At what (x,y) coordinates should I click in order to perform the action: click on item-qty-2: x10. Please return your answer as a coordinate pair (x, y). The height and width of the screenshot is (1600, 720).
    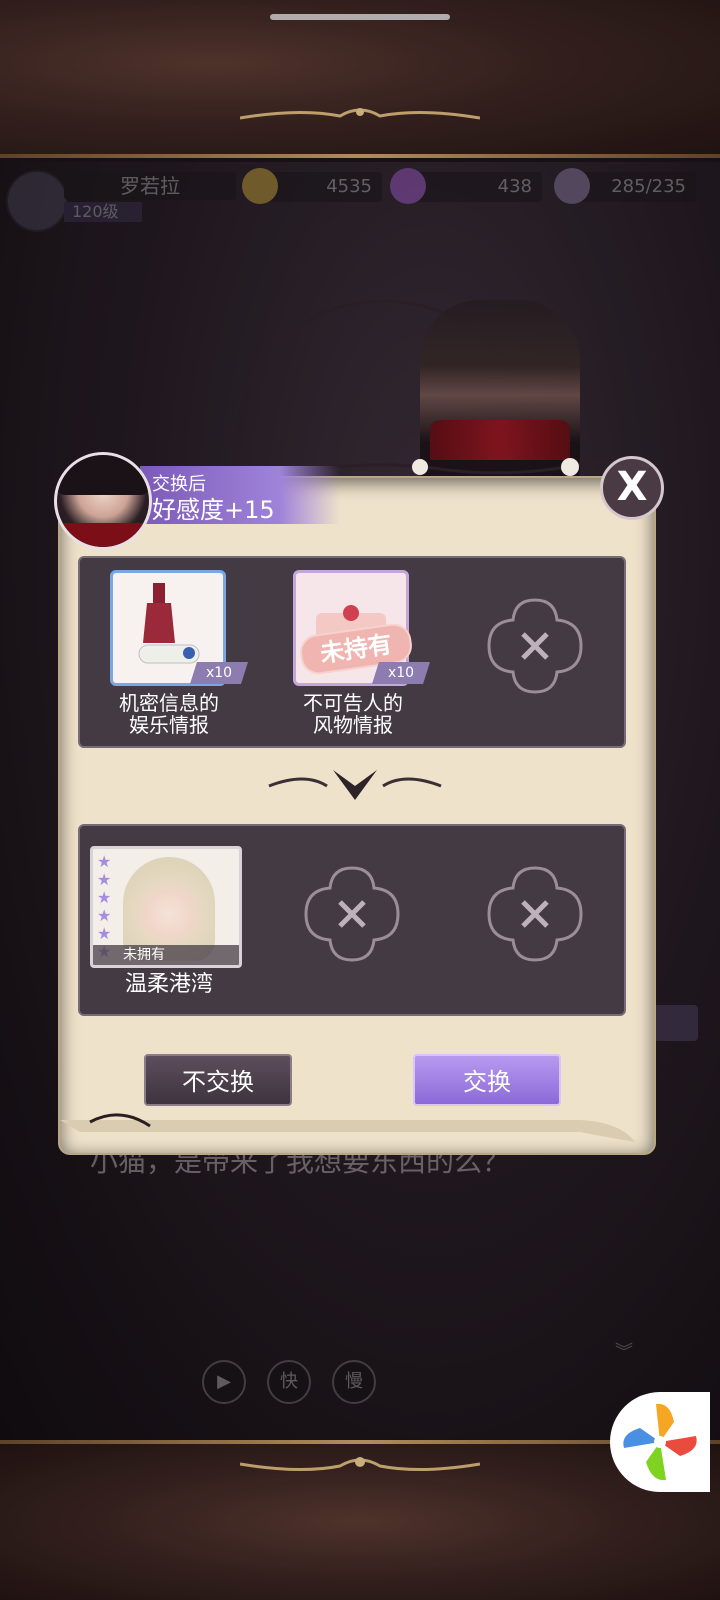
    Looking at the image, I should click on (401, 673).